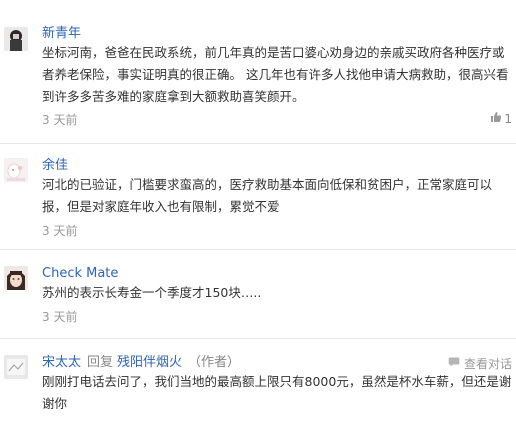 Image resolution: width=516 pixels, height=424 pixels. I want to click on view-conversation-label: 查看对话, so click(487, 364).